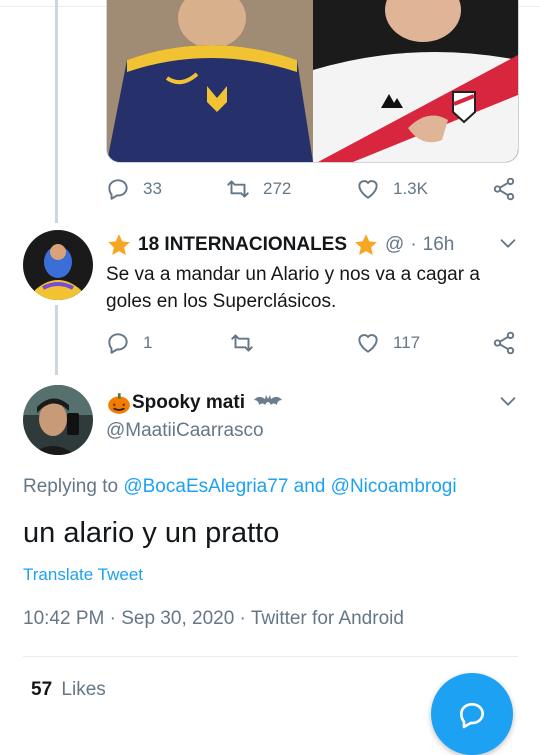 This screenshot has height=755, width=540. I want to click on replying-user-1: @BocaEsAlegria77, so click(205, 486).